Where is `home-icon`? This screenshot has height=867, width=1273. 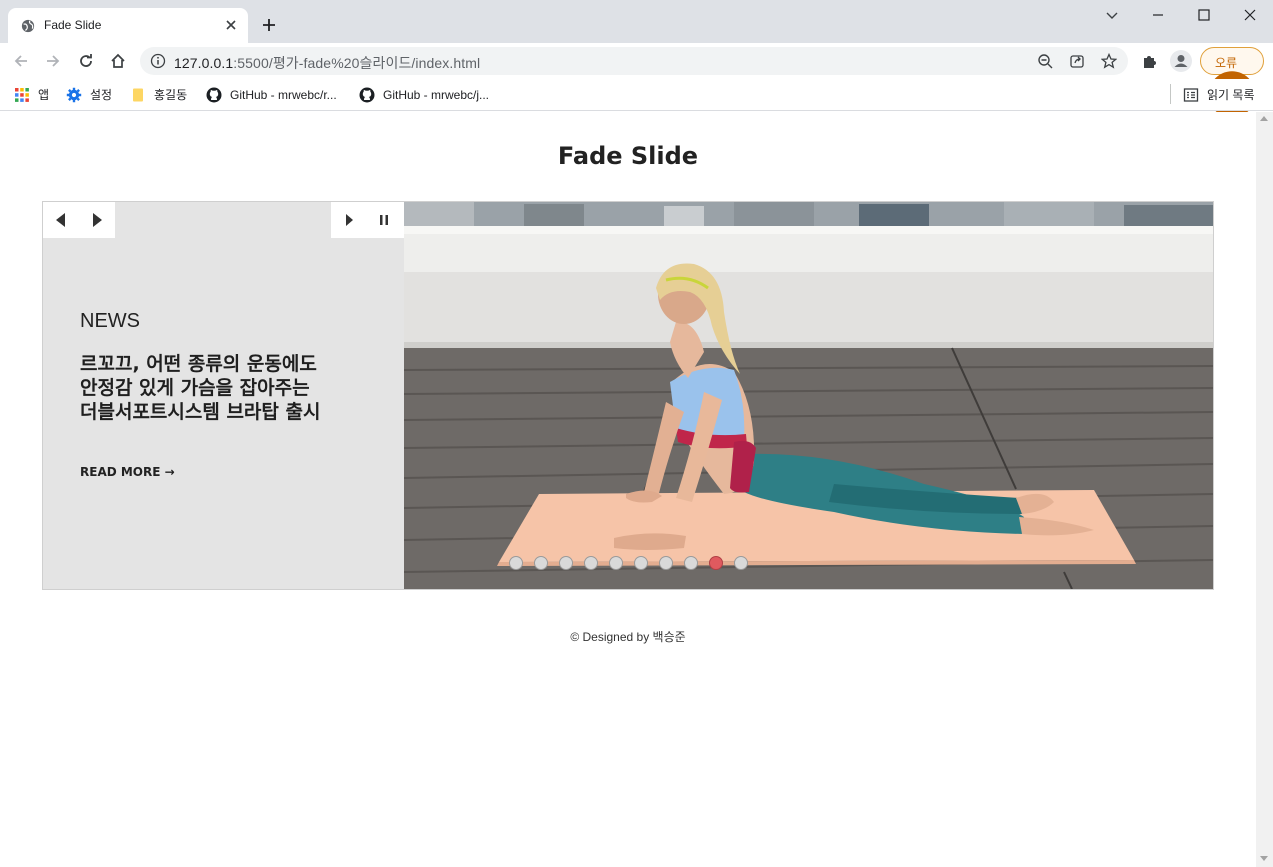 home-icon is located at coordinates (118, 61).